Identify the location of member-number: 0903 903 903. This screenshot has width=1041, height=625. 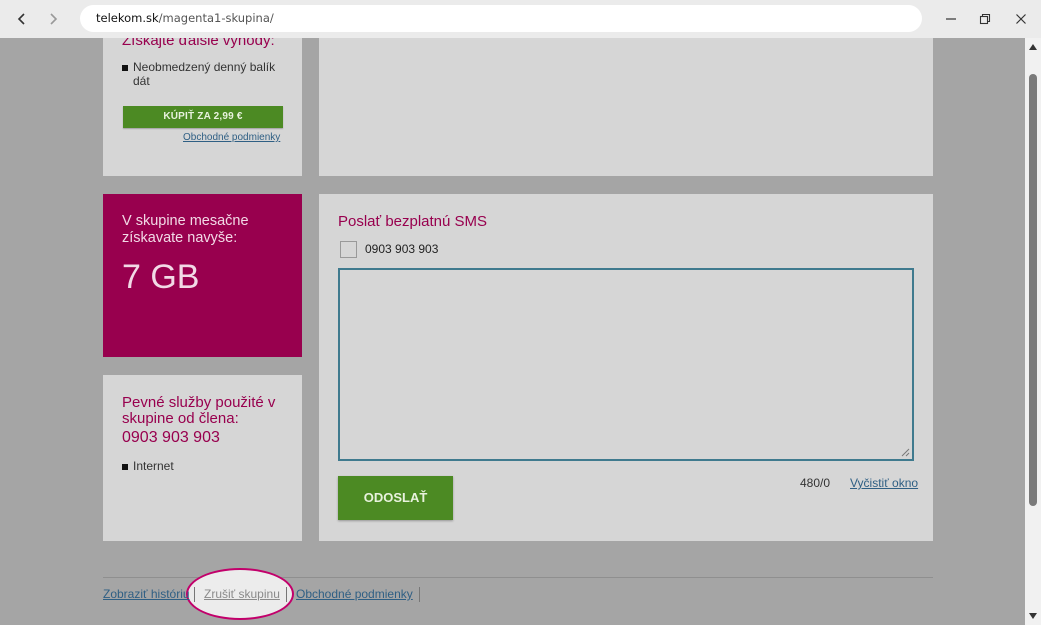
(171, 437).